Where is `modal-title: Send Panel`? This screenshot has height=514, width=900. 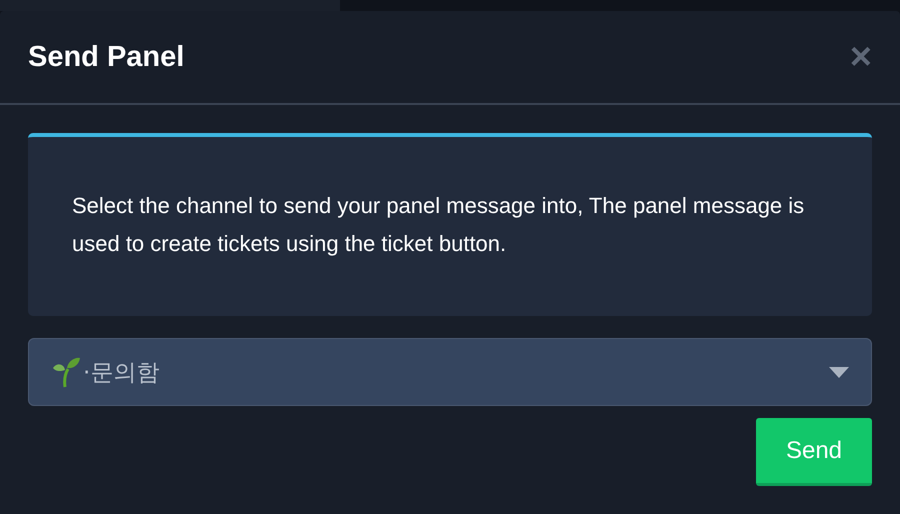
modal-title: Send Panel is located at coordinates (106, 57).